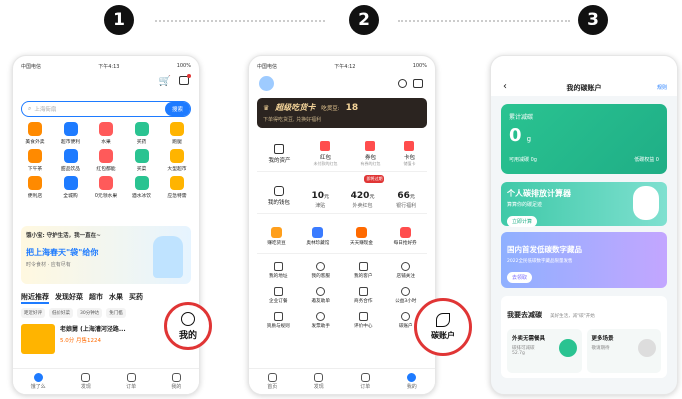  I want to click on highlight-carbon-account: 碳账户, so click(443, 327).